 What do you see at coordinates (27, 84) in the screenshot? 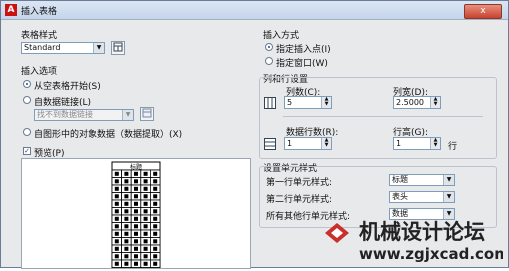
I see `from-empty-radio` at bounding box center [27, 84].